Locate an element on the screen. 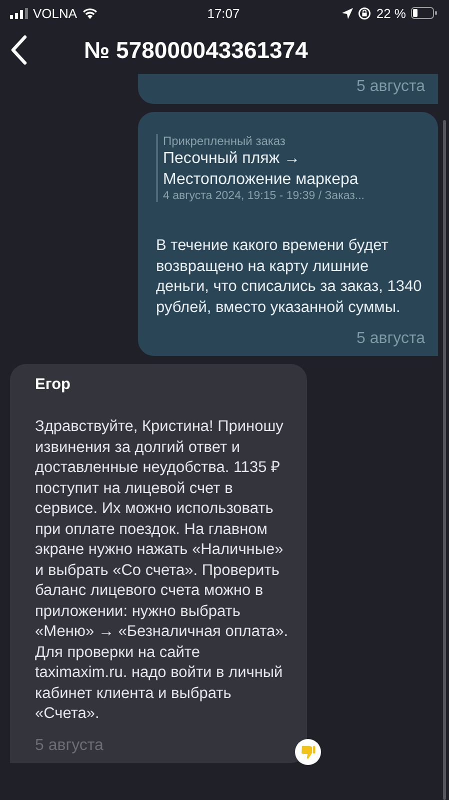 This screenshot has height=800, width=449. order-title: № 578000043361374 is located at coordinates (196, 50).